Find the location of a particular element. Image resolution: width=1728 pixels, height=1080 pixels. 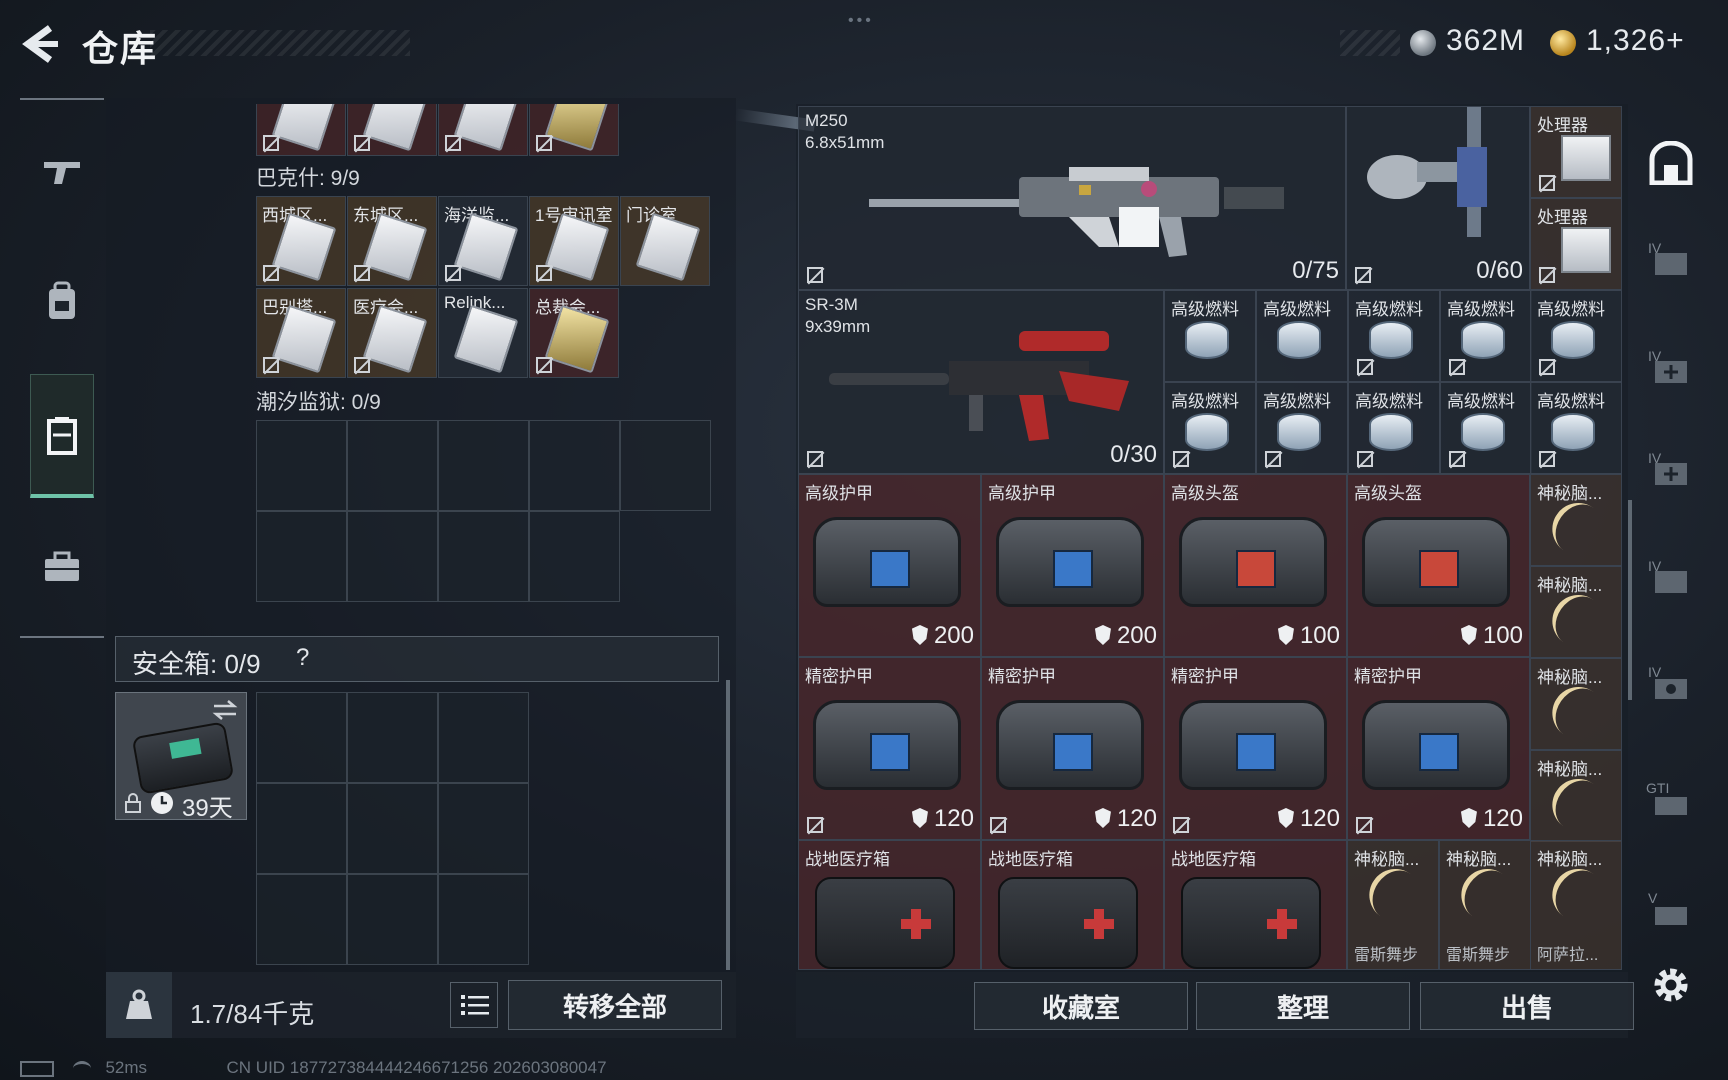

rail-weapons is located at coordinates (62, 171).